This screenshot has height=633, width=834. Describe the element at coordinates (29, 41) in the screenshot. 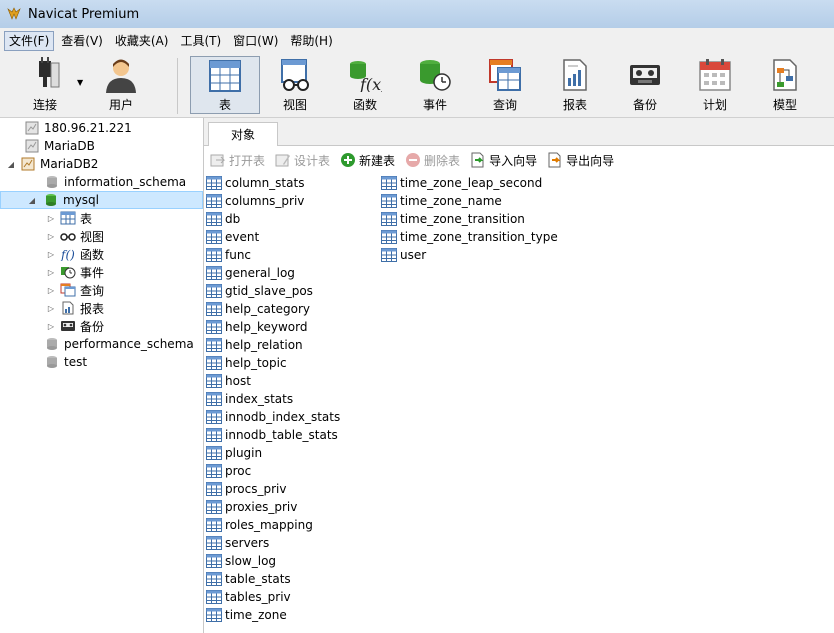

I see `menu-file: 文件(F)` at that location.